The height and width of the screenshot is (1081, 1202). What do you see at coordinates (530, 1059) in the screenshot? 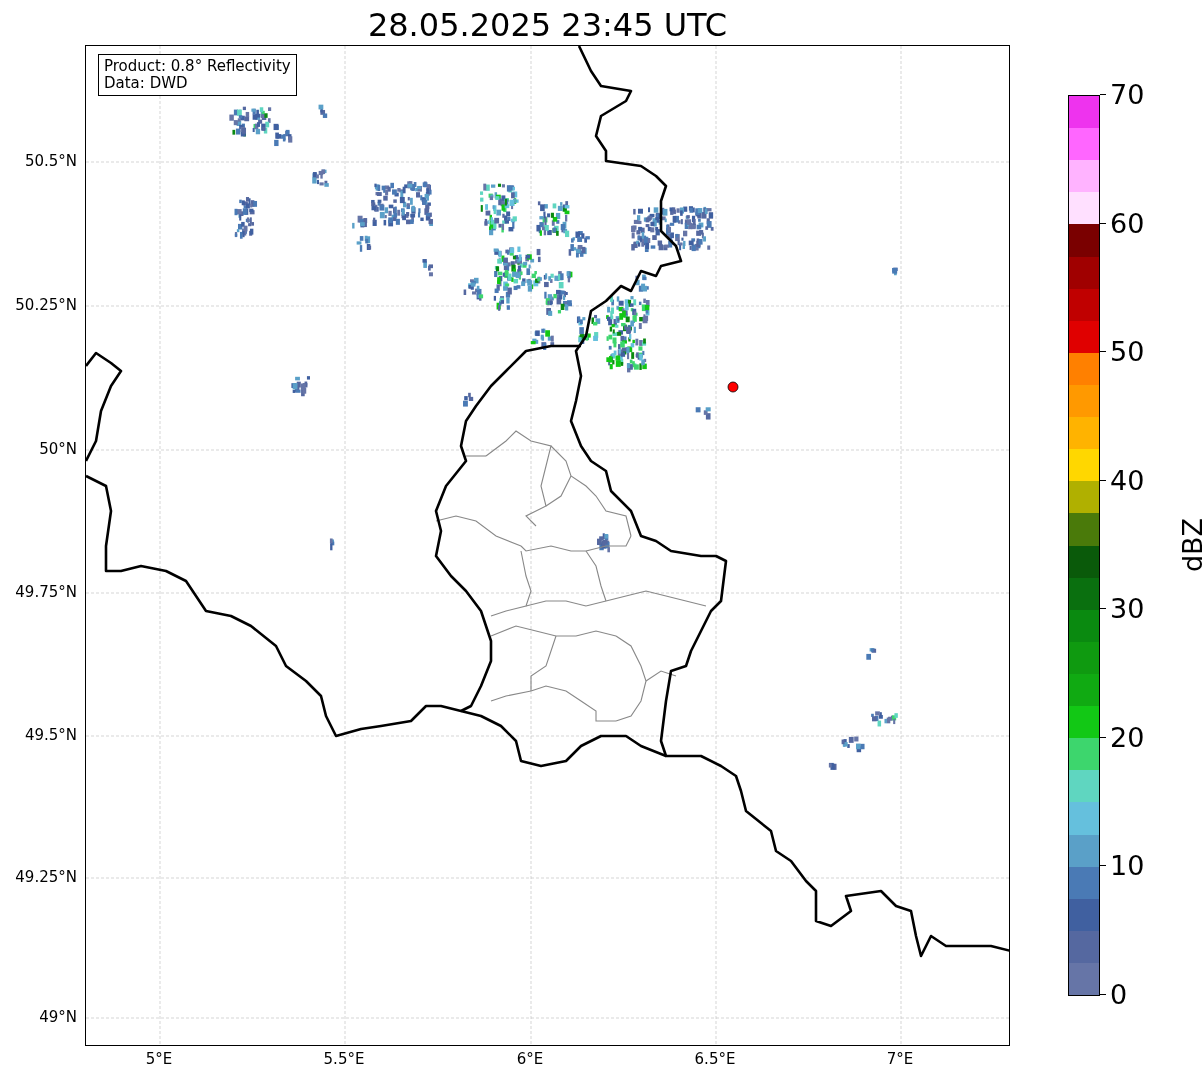
I see `longitude-label: 6°E` at bounding box center [530, 1059].